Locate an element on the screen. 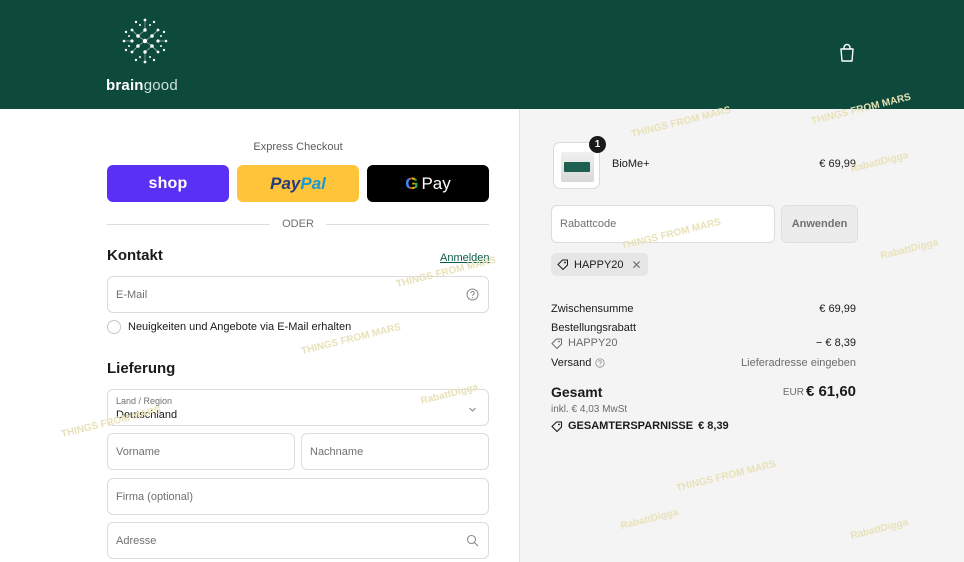  delivery-heading: Lieferung is located at coordinates (141, 368).